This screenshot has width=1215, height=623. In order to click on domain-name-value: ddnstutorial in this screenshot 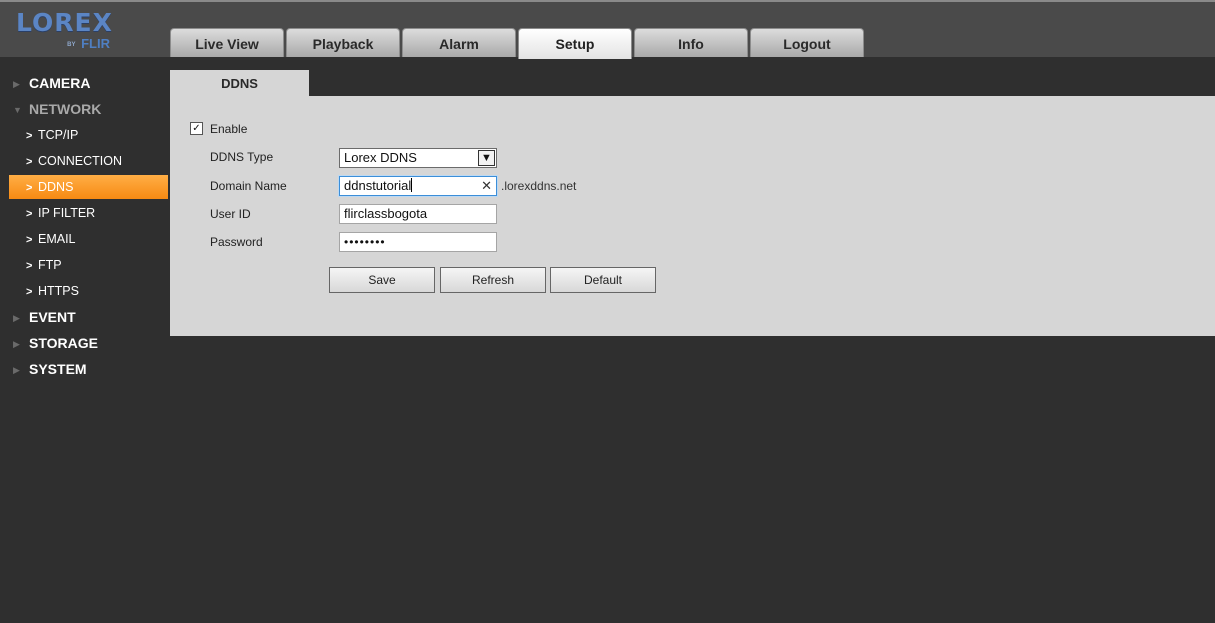, I will do `click(378, 185)`.